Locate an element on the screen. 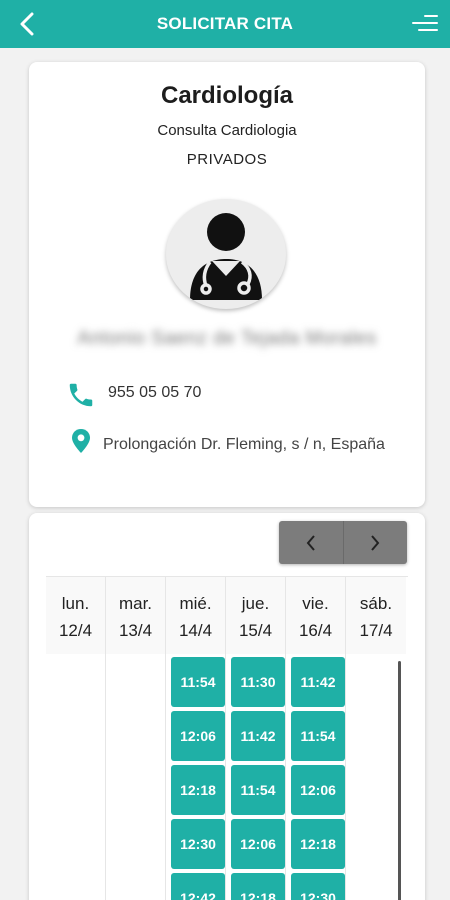  phone-icon is located at coordinates (81, 395).